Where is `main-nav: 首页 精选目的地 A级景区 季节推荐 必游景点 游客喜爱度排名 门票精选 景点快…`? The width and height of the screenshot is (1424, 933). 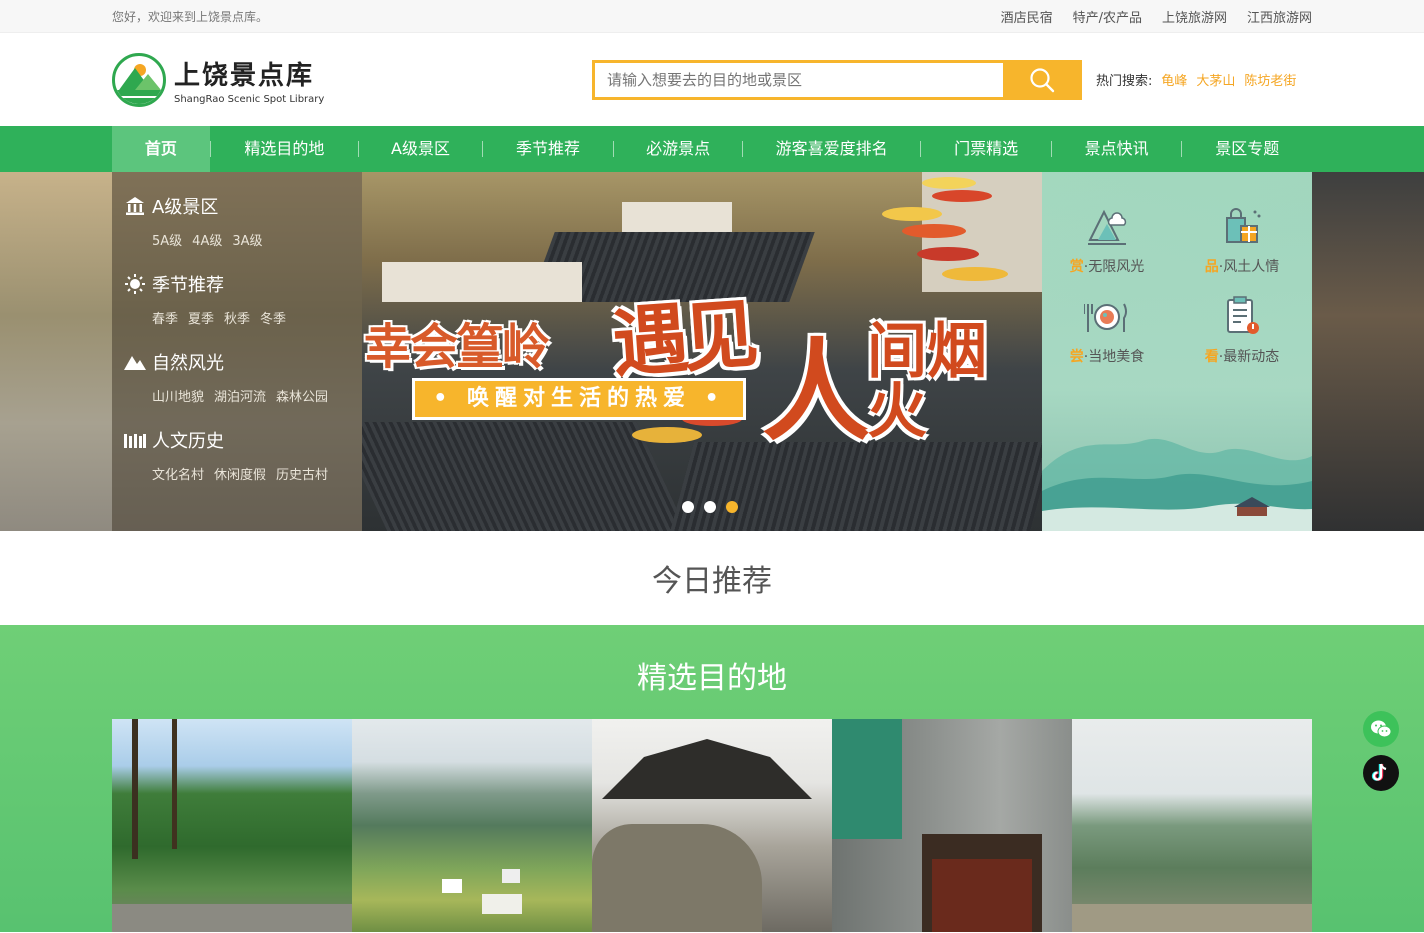 main-nav: 首页 精选目的地 A级景区 季节推荐 必游景点 游客喜爱度排名 门票精选 景点快… is located at coordinates (712, 149).